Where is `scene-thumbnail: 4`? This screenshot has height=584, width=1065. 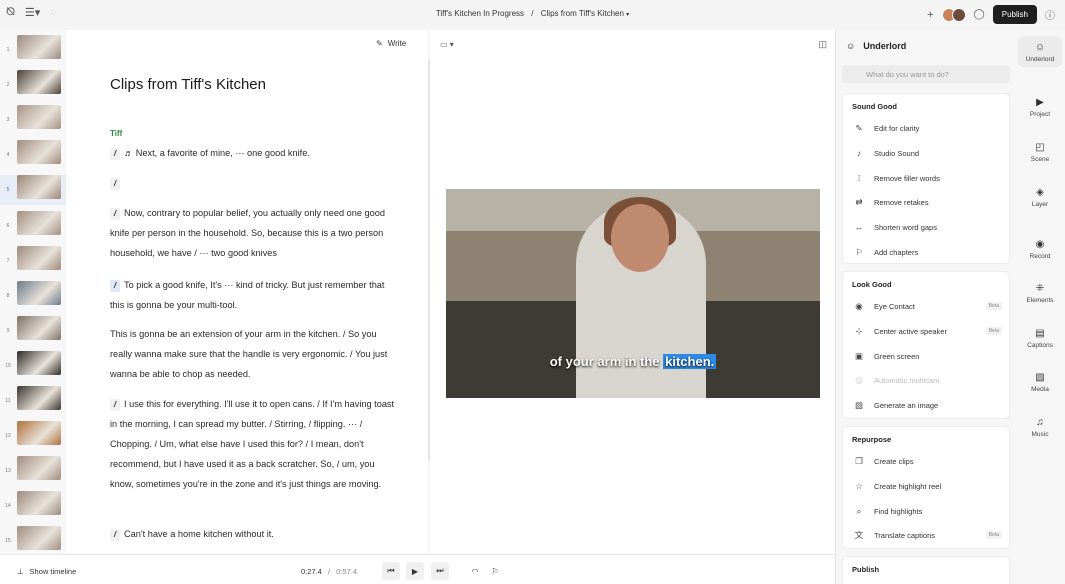
scene-thumbnail: 4 is located at coordinates (33, 155).